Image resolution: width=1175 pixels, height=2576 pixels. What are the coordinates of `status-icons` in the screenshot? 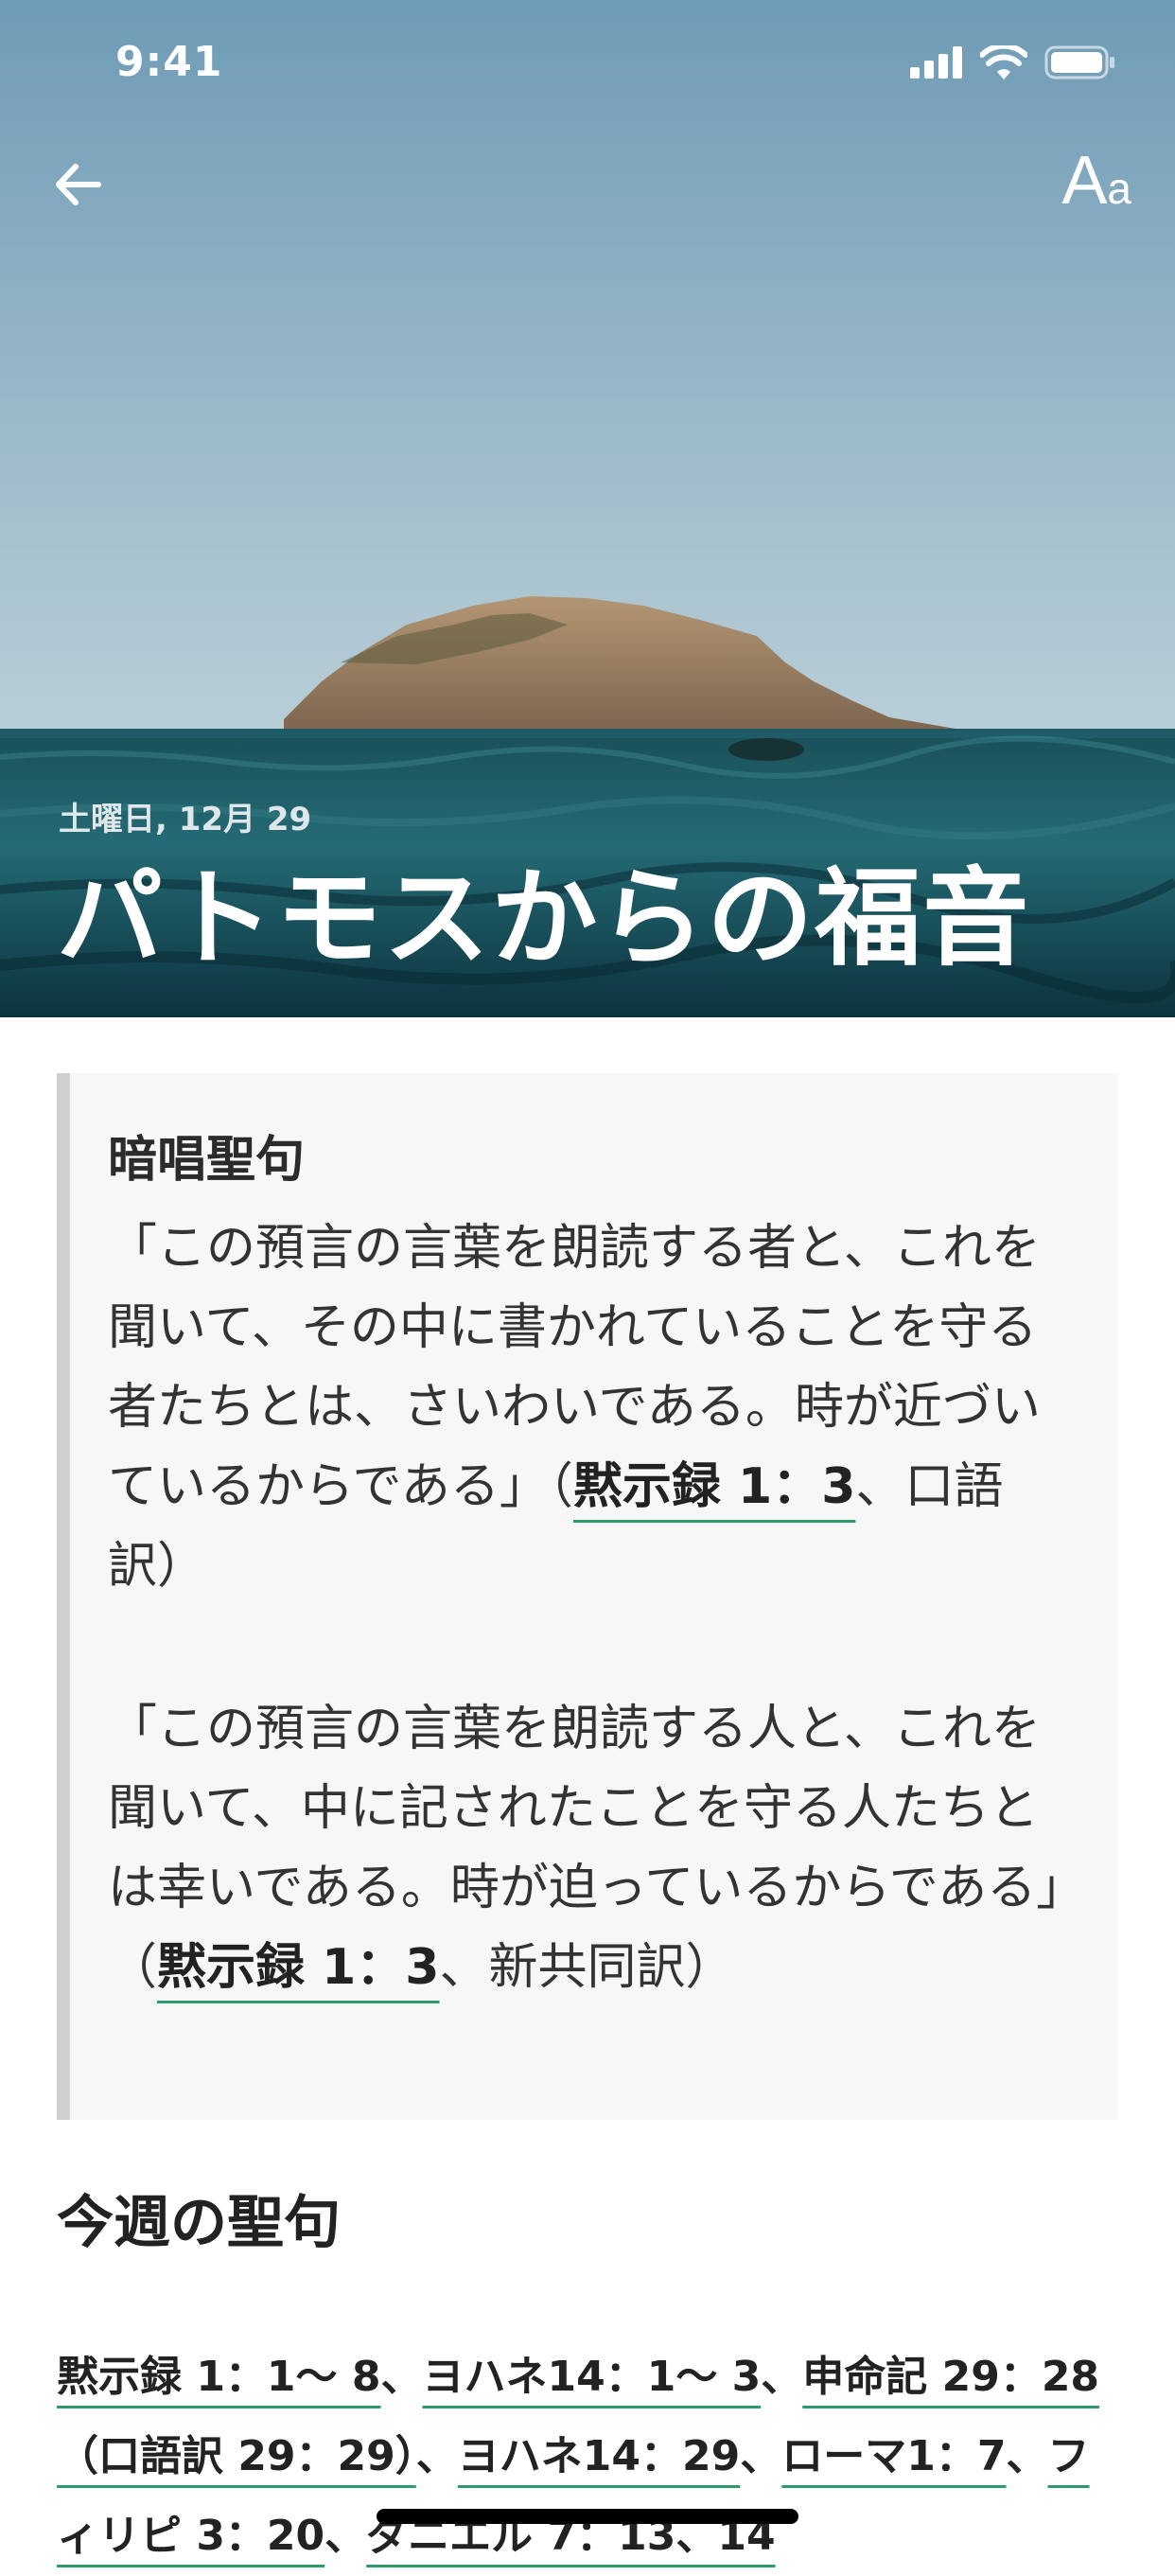 It's located at (1013, 62).